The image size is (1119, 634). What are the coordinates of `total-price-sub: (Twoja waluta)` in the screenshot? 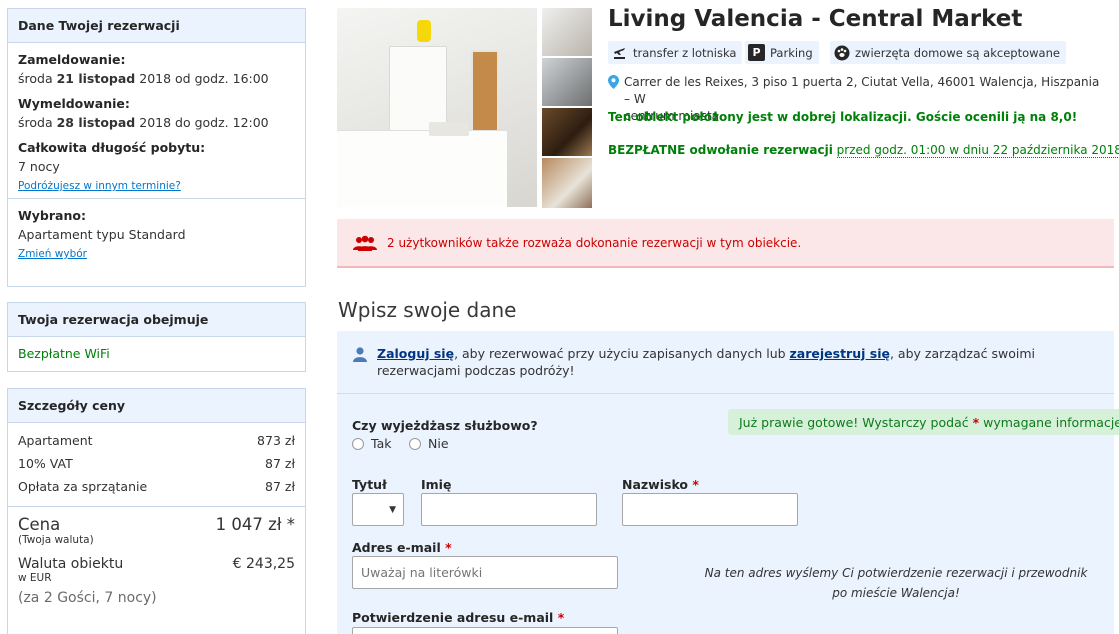 It's located at (56, 540).